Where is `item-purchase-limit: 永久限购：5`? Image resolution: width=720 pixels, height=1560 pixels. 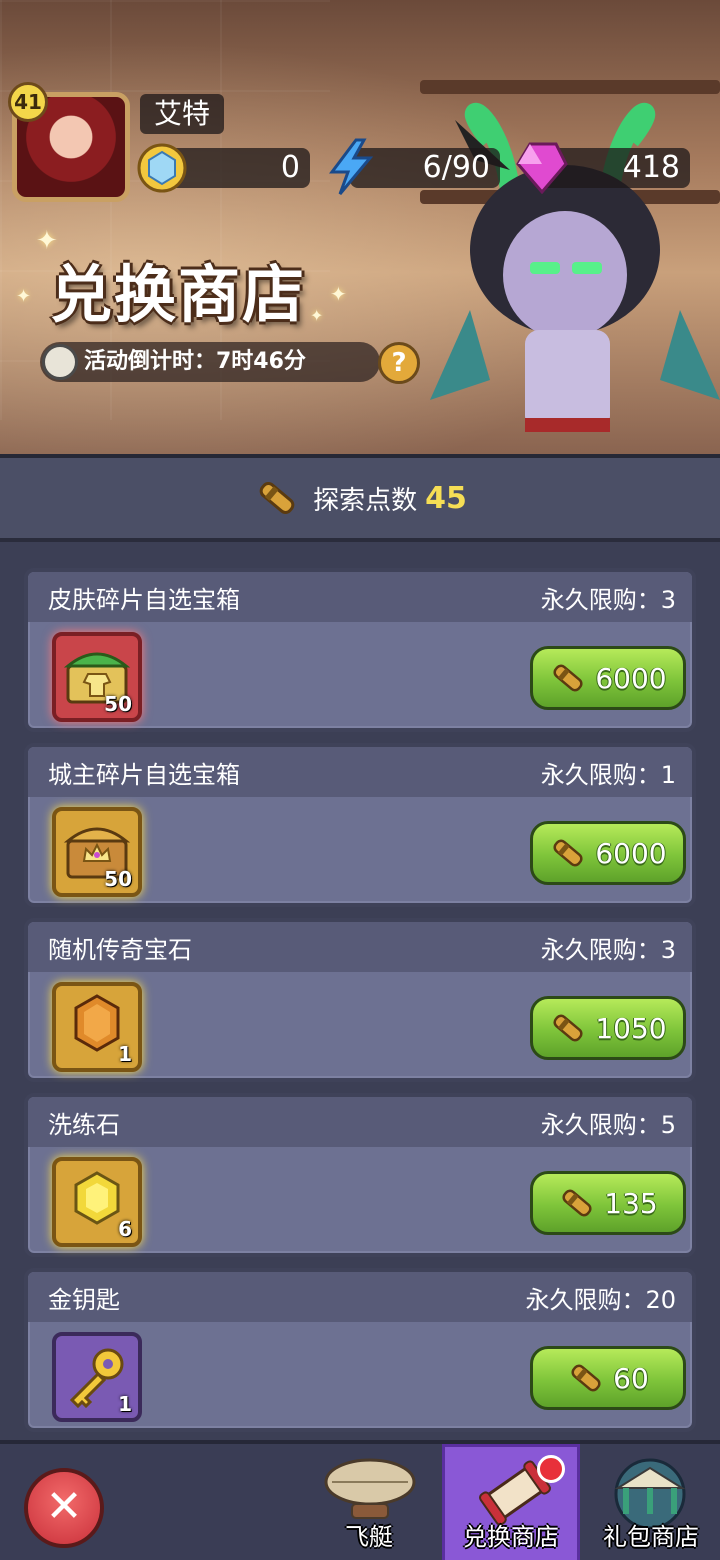 item-purchase-limit: 永久限购：5 is located at coordinates (608, 1124).